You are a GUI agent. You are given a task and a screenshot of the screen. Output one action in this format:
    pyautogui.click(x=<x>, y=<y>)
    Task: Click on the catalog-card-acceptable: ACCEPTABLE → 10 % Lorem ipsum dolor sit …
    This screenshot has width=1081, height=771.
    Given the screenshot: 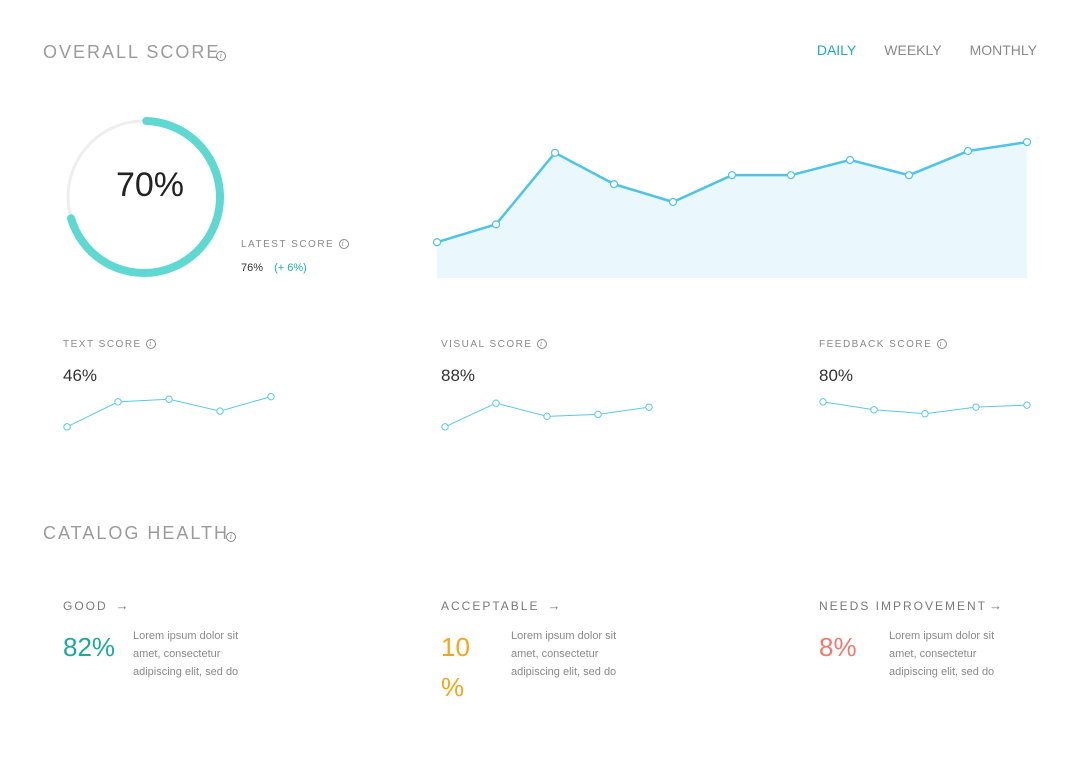 What is the action you would take?
    pyautogui.click(x=561, y=652)
    